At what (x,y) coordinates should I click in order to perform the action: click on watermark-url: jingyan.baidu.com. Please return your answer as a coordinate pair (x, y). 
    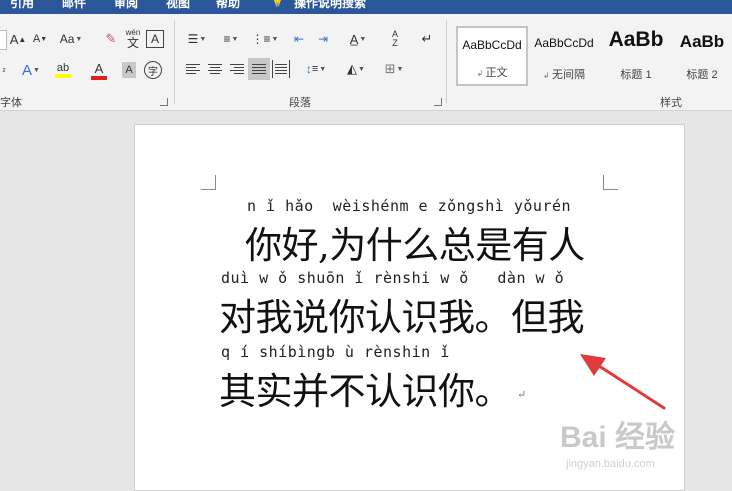
    Looking at the image, I should click on (610, 464).